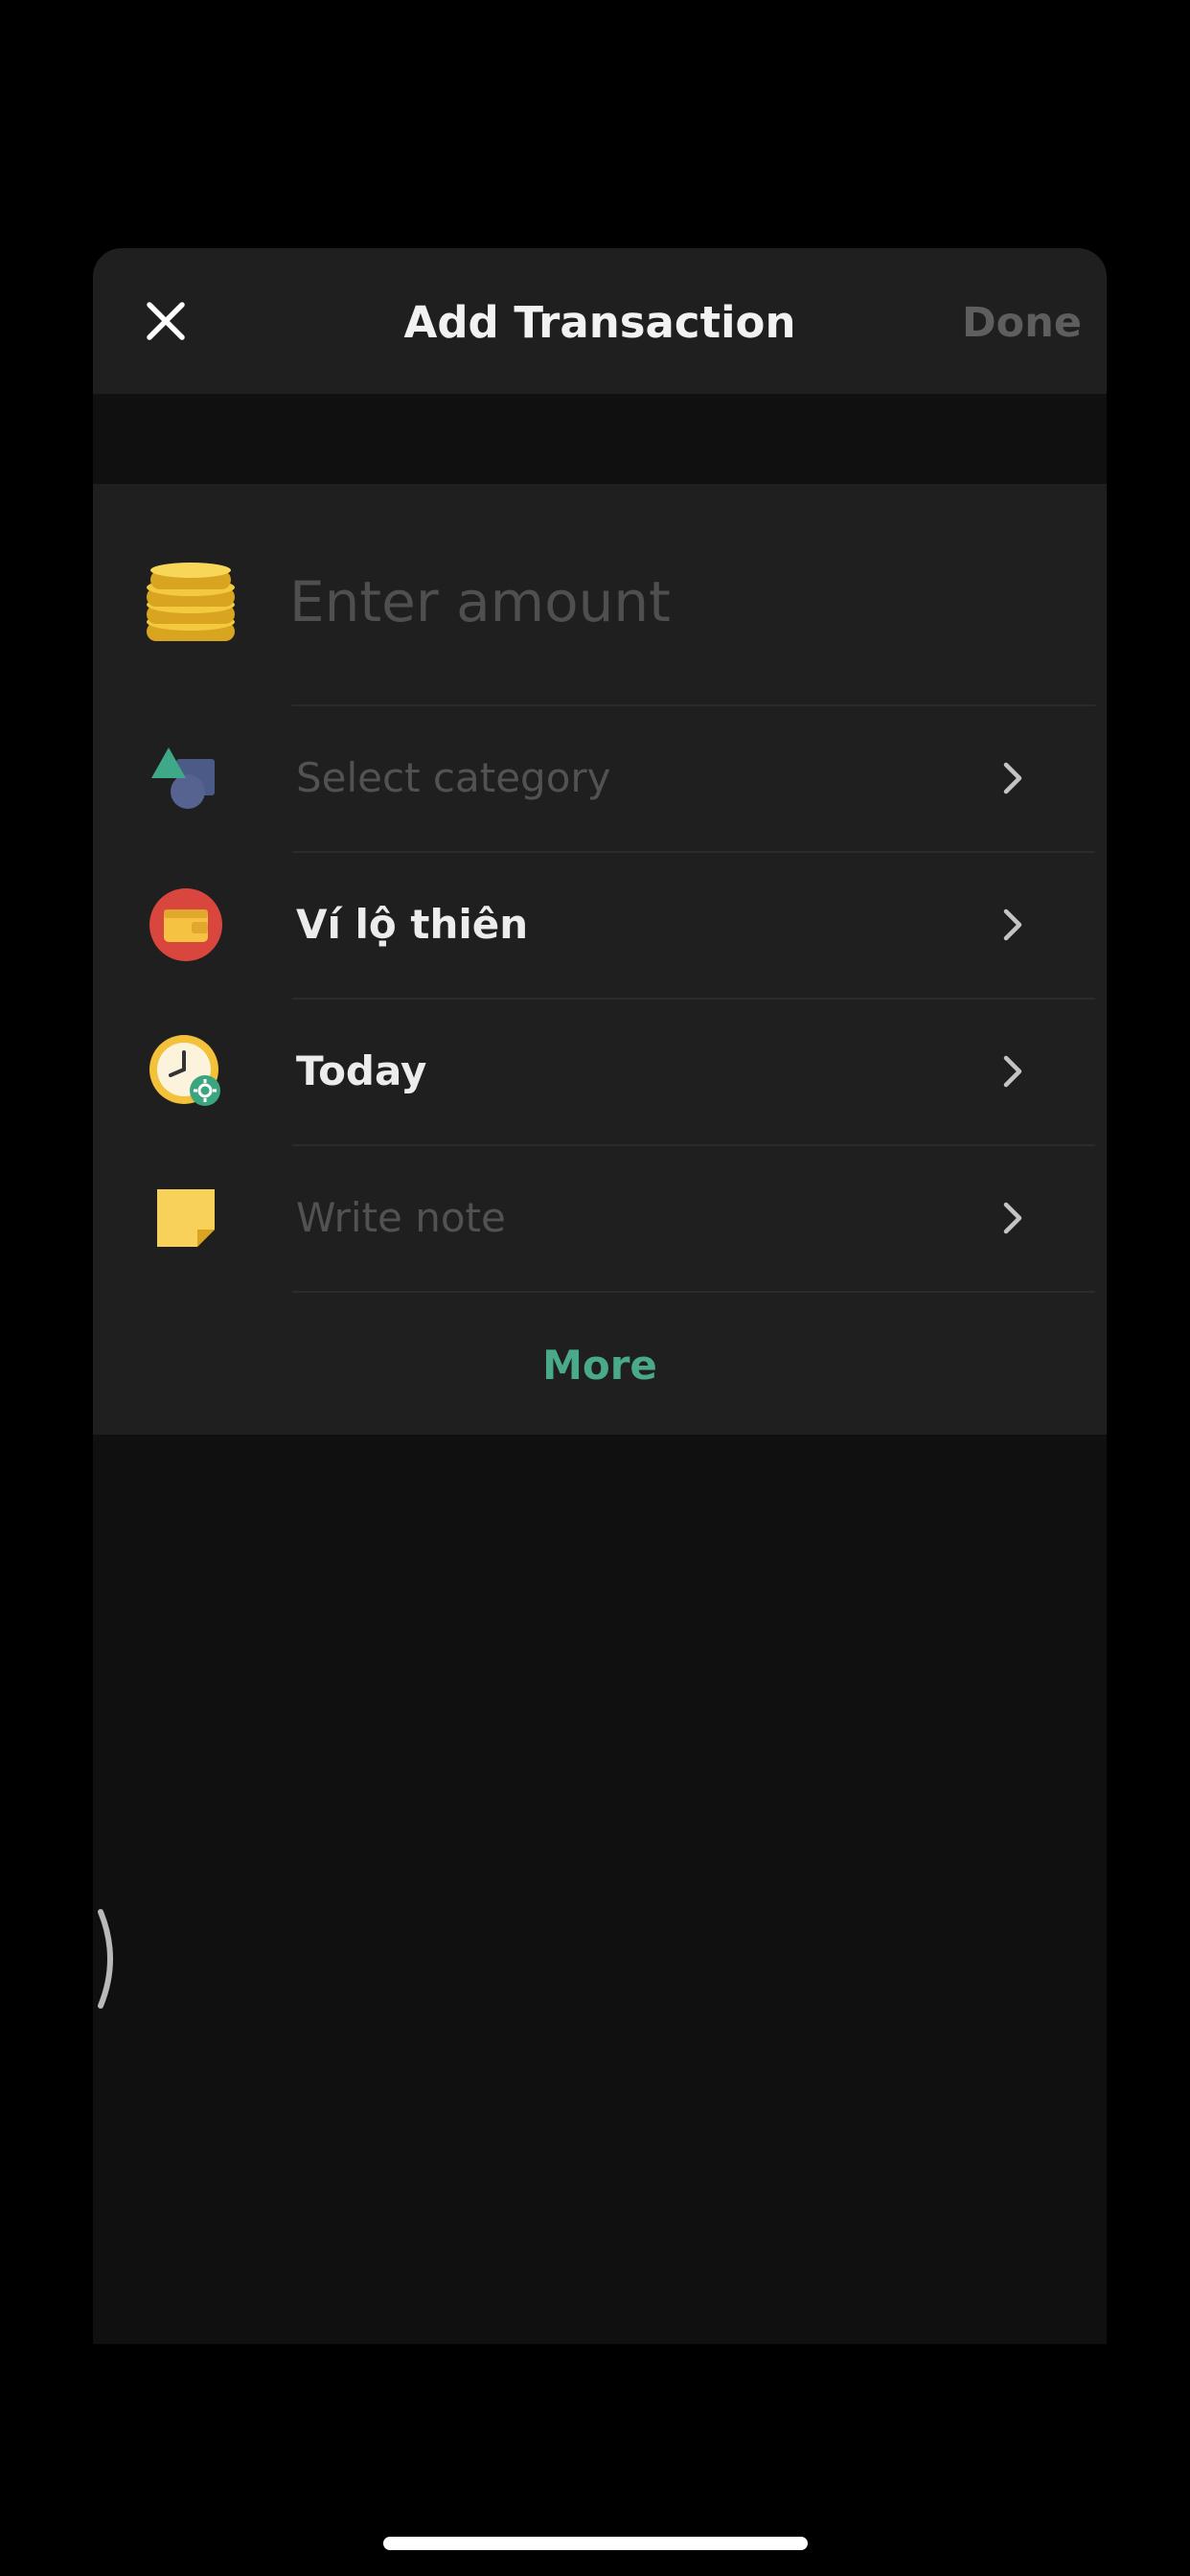  I want to click on navigation-bar: Add Transaction Done, so click(600, 321).